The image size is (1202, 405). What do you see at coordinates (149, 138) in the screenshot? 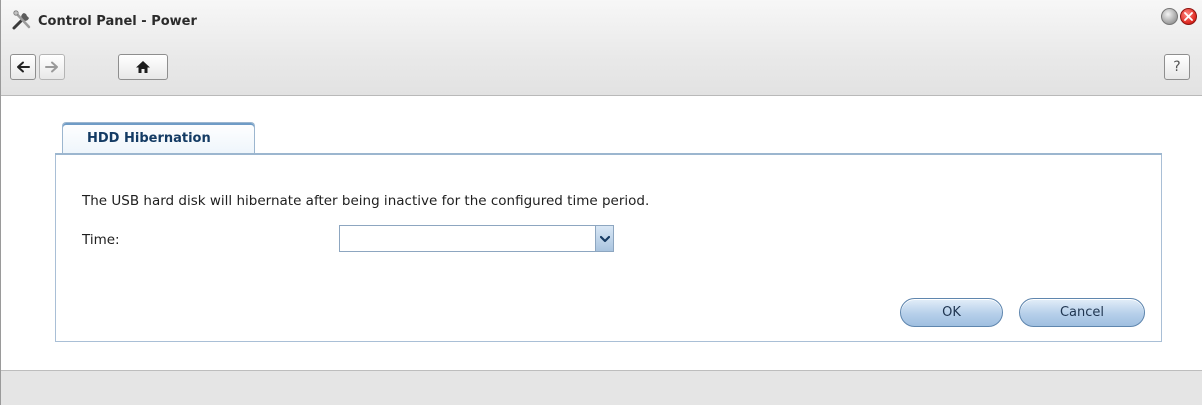
I see `tab-label: HDD Hibernation` at bounding box center [149, 138].